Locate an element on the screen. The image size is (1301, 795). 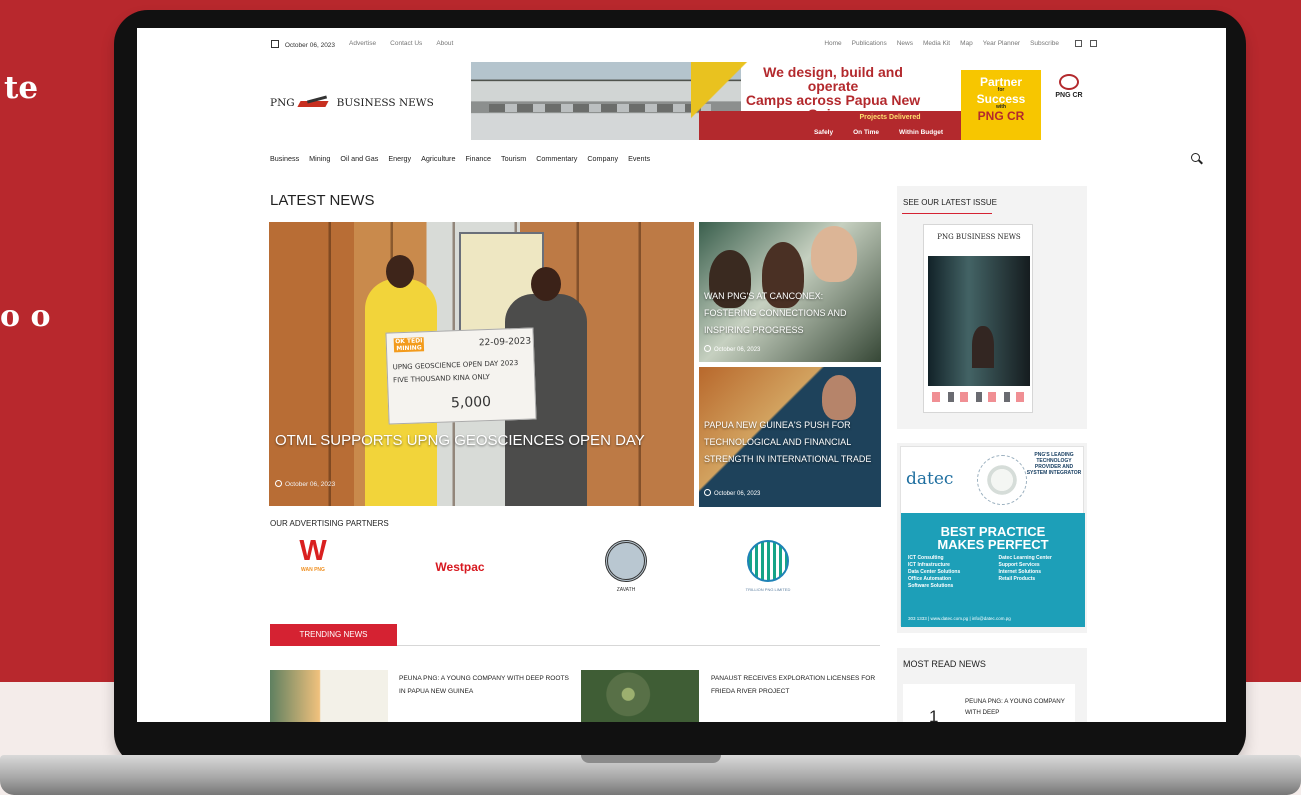
cheque-amount-words: FIVE THOUSAND KINA ONLY is located at coordinates (441, 378).